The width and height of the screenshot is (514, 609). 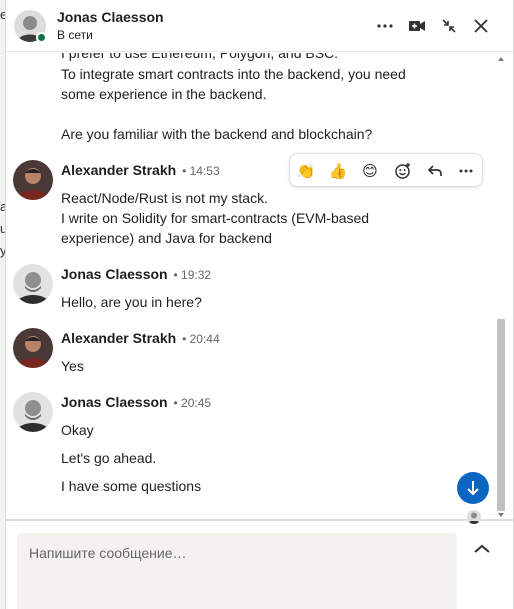 I want to click on message-timestamp: • 20:44, so click(x=201, y=339).